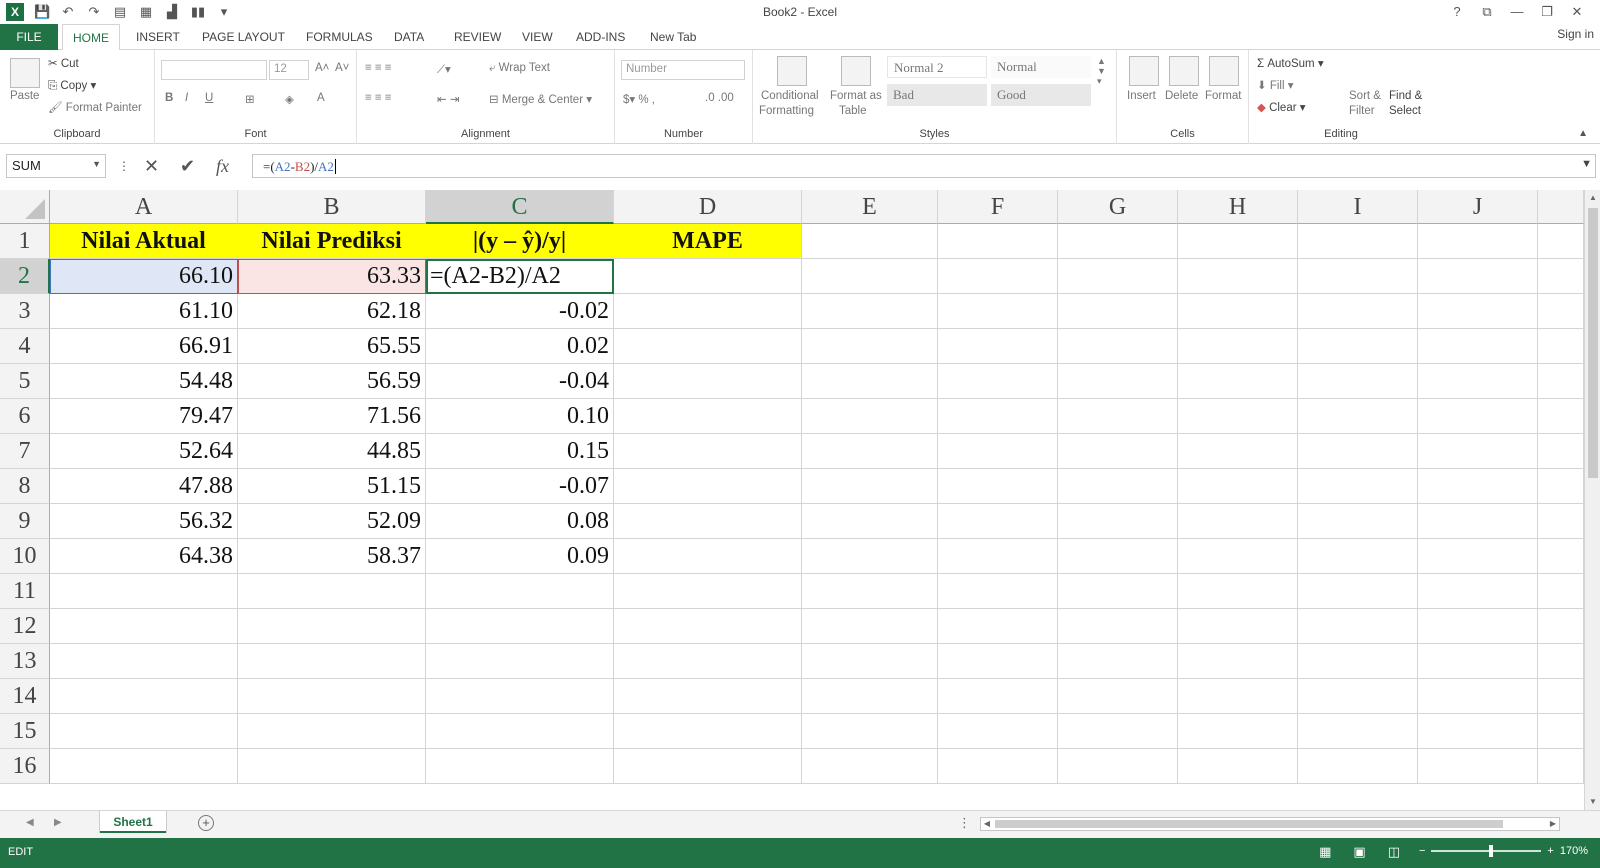 This screenshot has width=1600, height=868. Describe the element at coordinates (1118, 381) in the screenshot. I see `cell-g5` at that location.